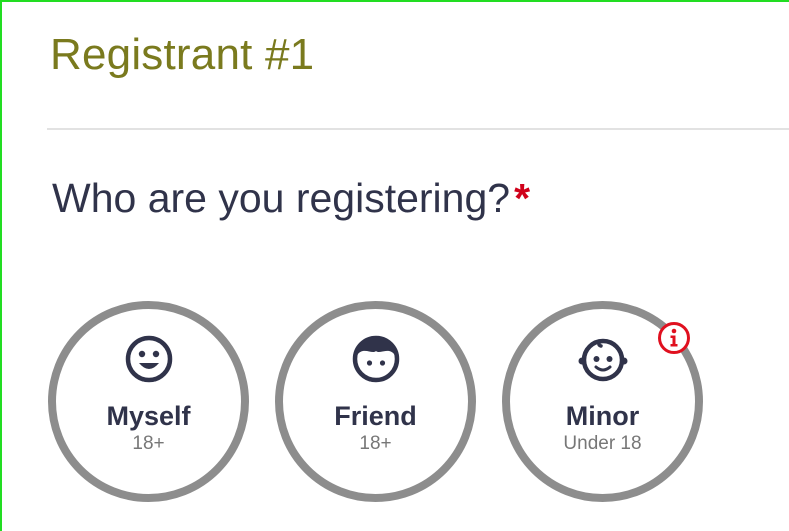 The width and height of the screenshot is (789, 531). I want to click on registrant-title: Registrant #1, so click(182, 54).